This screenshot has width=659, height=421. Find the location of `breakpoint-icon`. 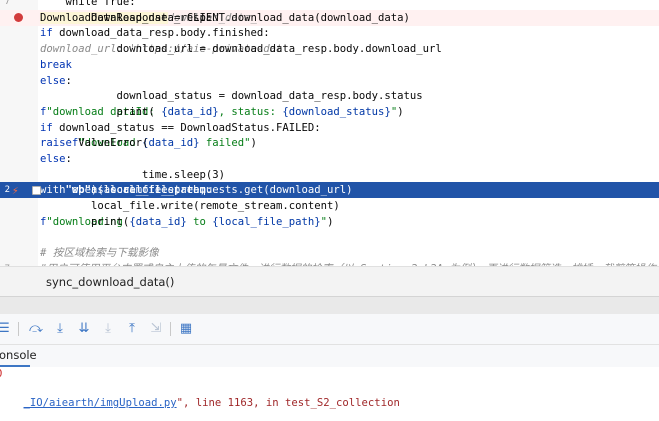

breakpoint-icon is located at coordinates (18, 17).